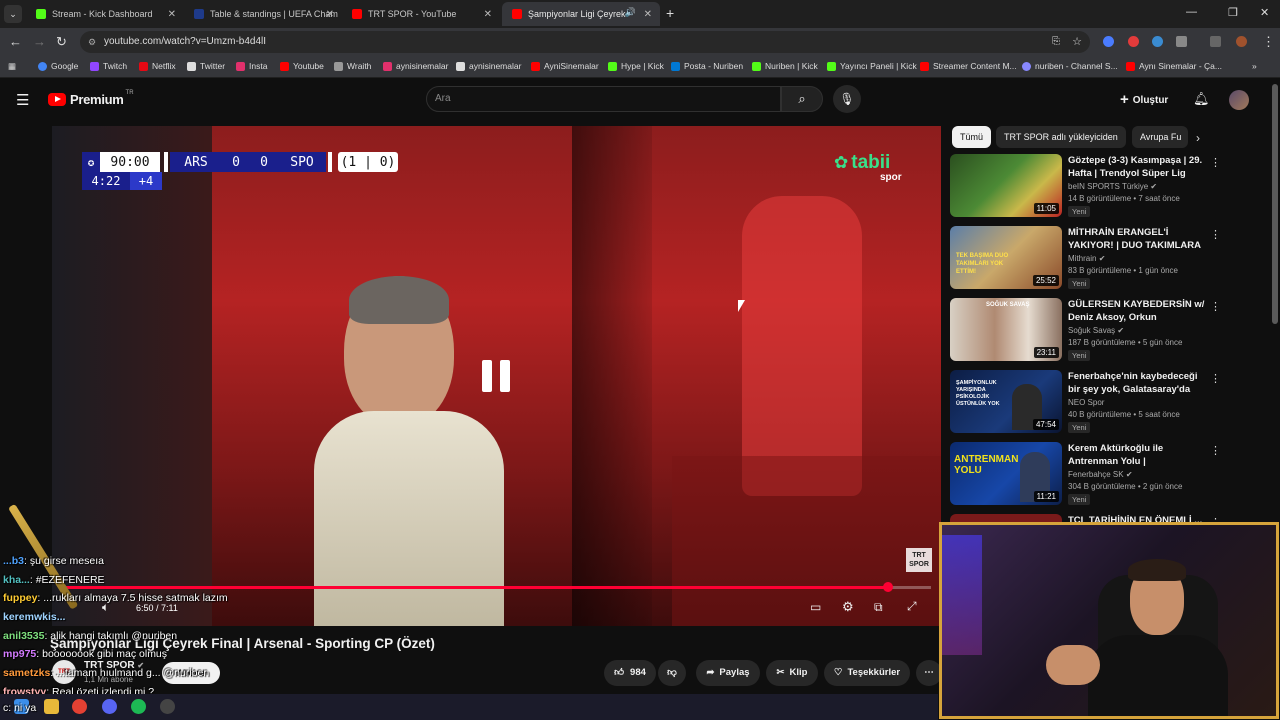  What do you see at coordinates (1198, 138) in the screenshot?
I see `chevron-right-icon: ›` at bounding box center [1198, 138].